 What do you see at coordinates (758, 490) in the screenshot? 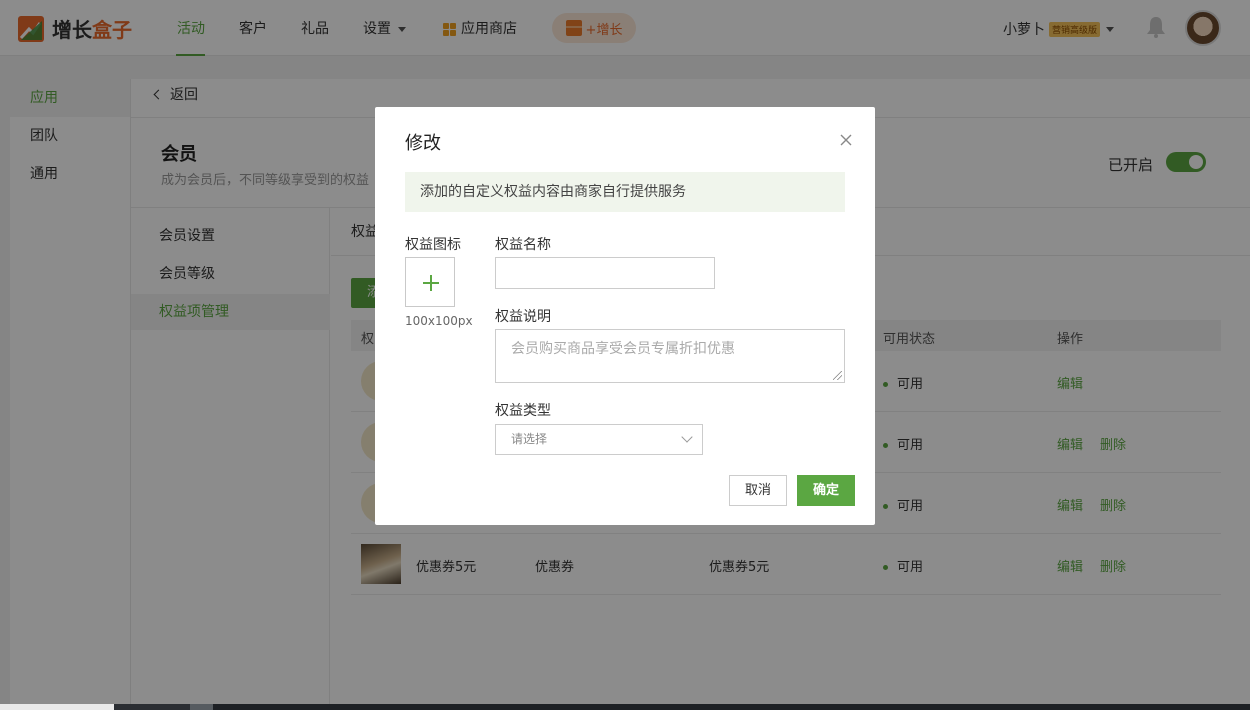
I see `cancel-button: 取消` at bounding box center [758, 490].